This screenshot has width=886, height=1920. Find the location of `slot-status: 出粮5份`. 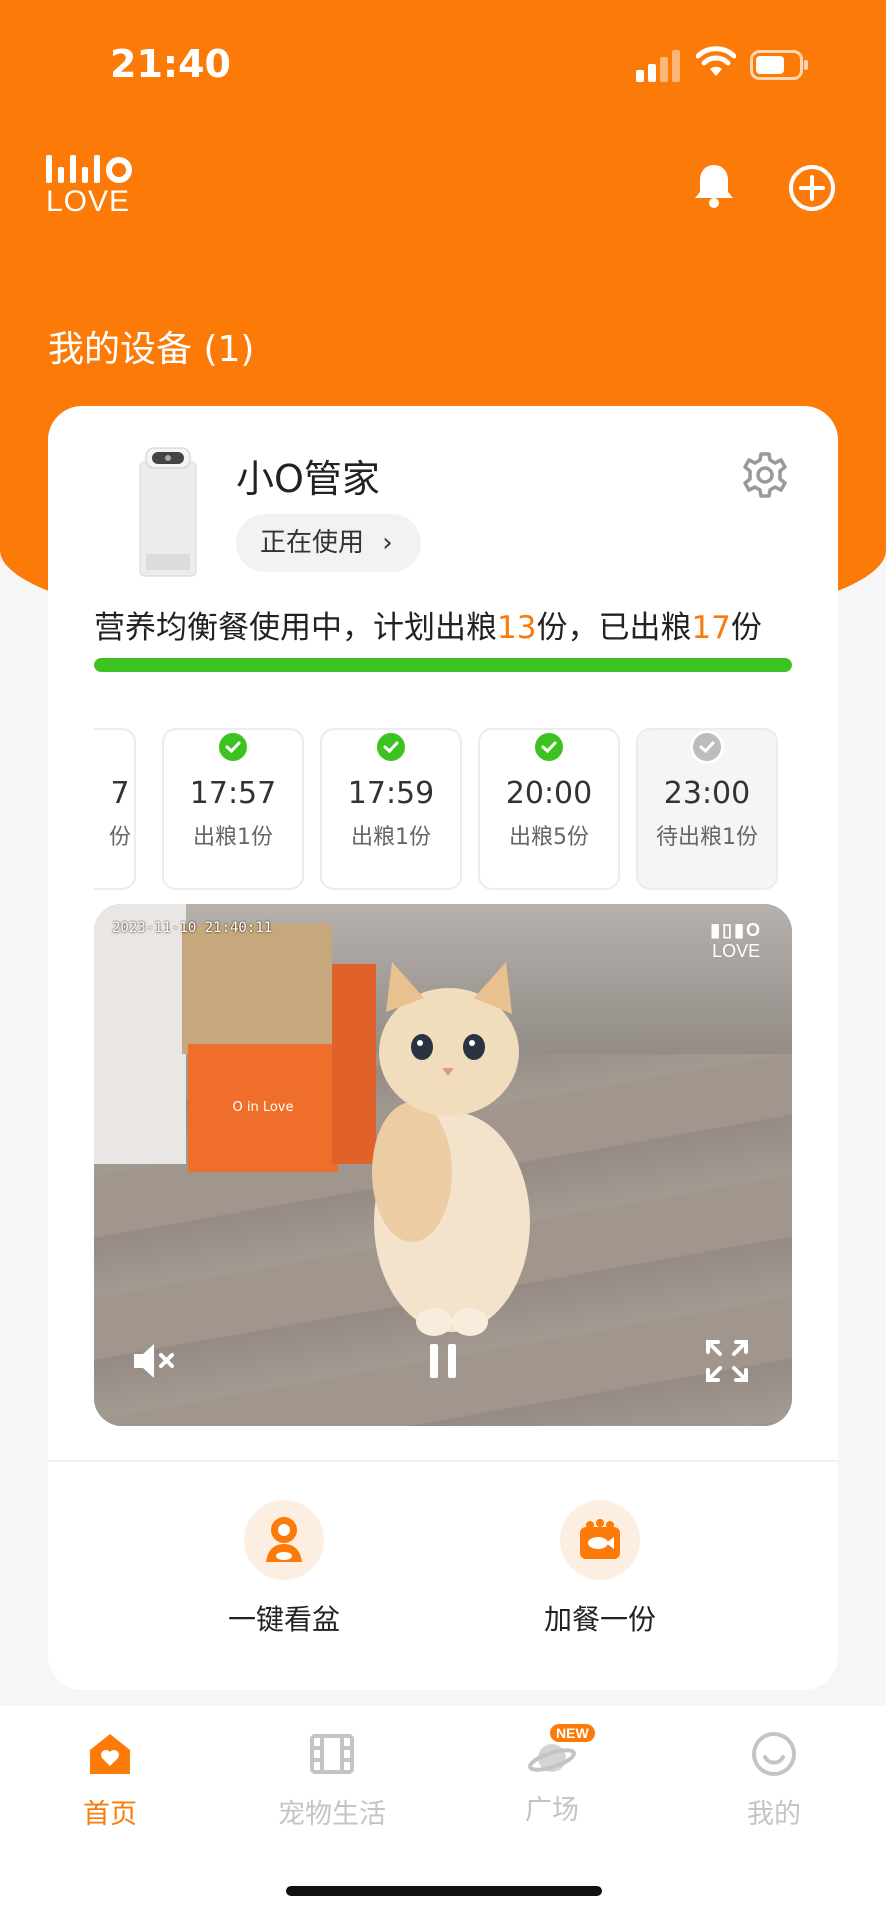

slot-status: 出粮5份 is located at coordinates (549, 837).